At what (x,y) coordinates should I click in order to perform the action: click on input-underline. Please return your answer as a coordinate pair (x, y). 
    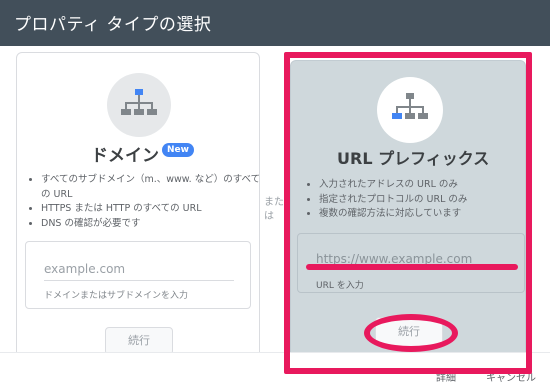
    Looking at the image, I should click on (139, 280).